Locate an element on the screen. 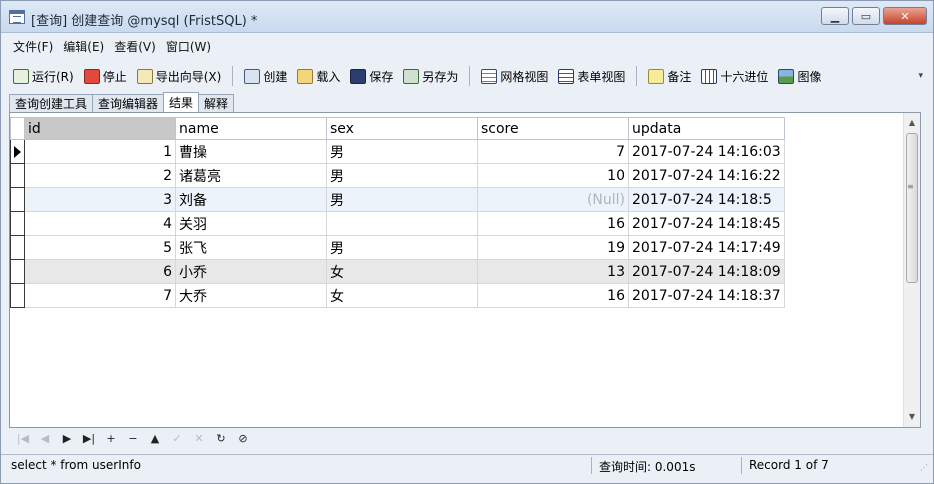 The width and height of the screenshot is (934, 484). grid-view-button: 网格视图 is located at coordinates (514, 76).